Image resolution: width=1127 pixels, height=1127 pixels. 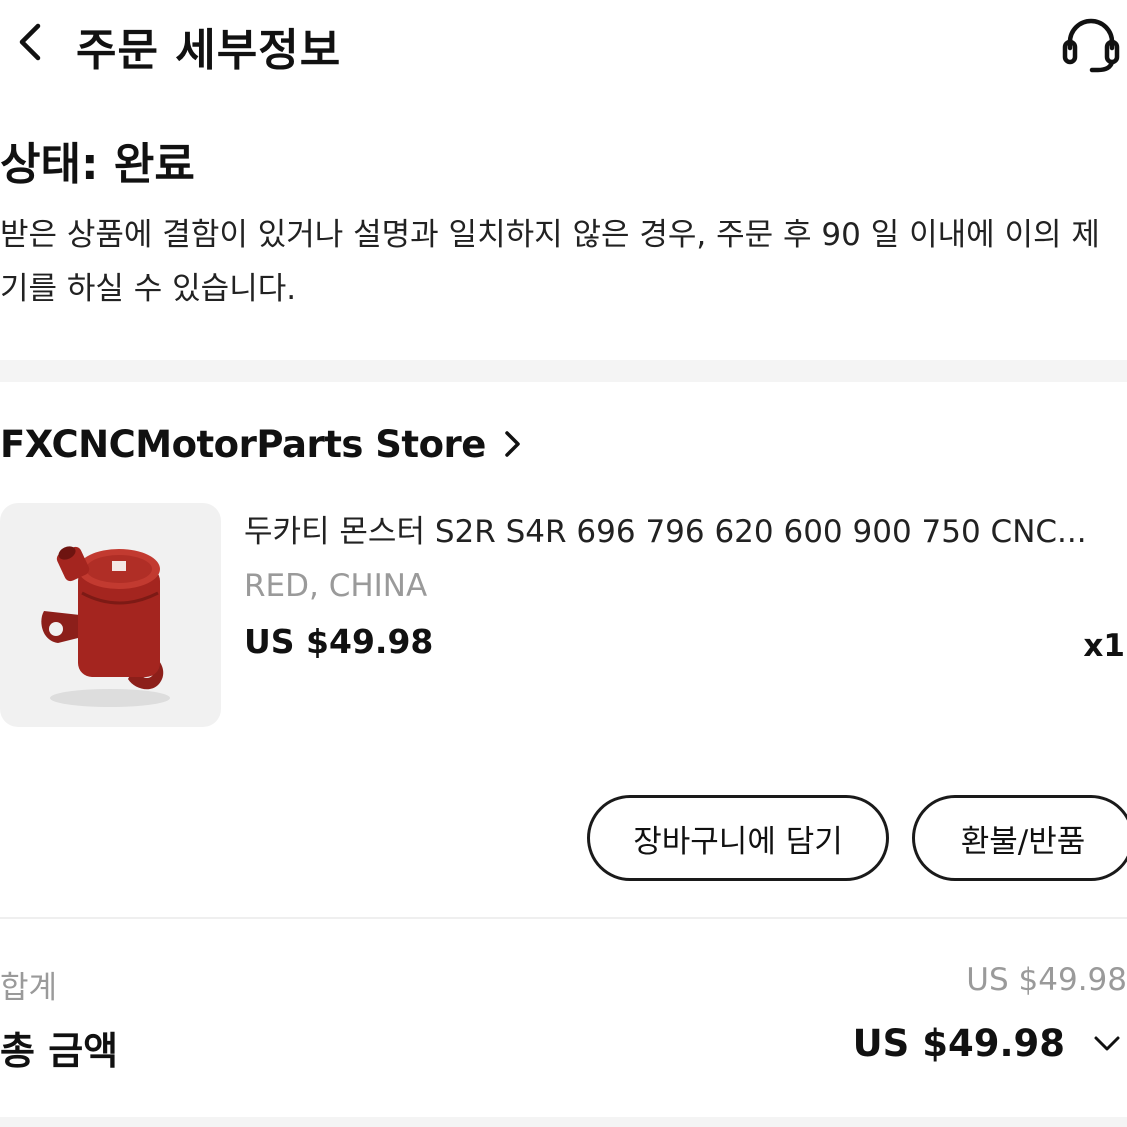 What do you see at coordinates (1107, 1043) in the screenshot?
I see `chevron-down-icon` at bounding box center [1107, 1043].